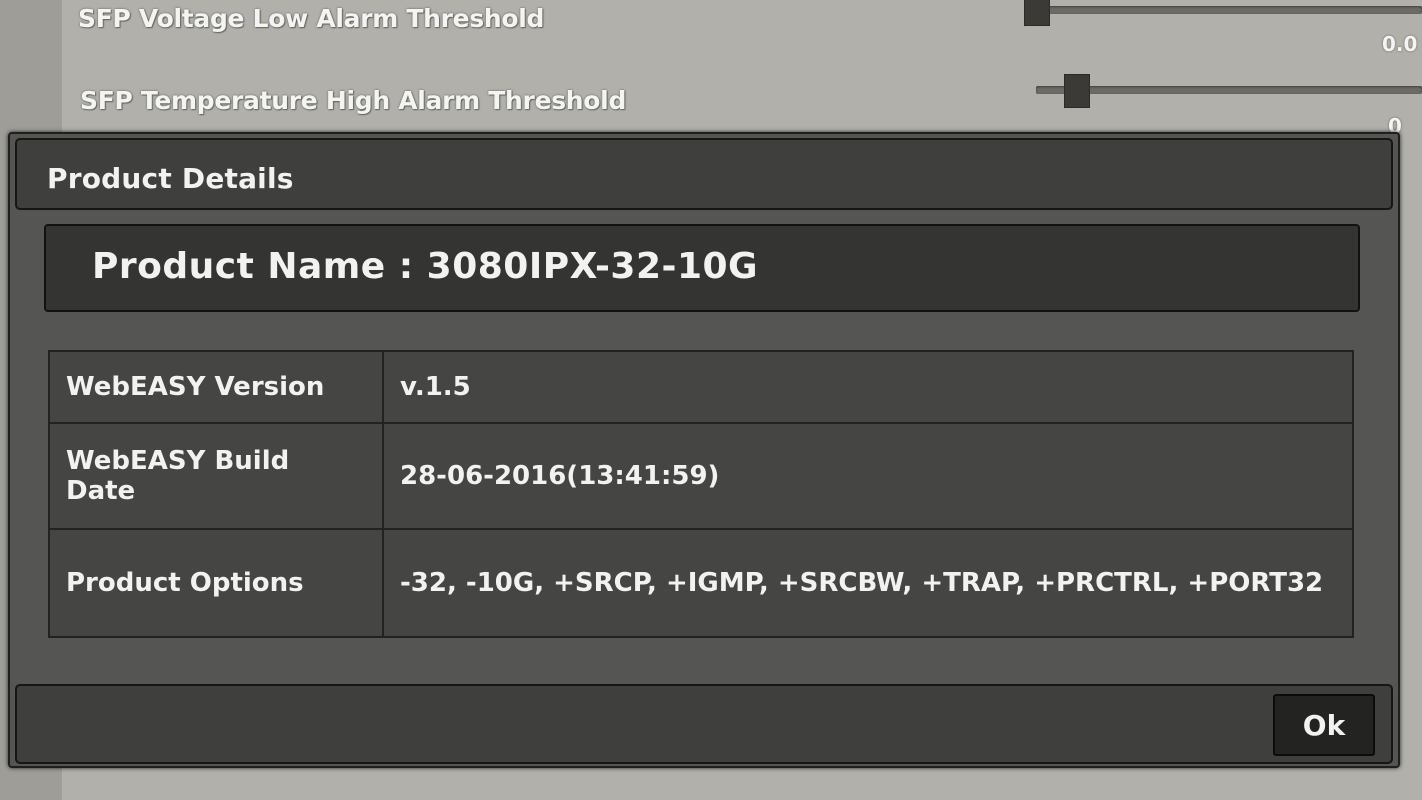 The width and height of the screenshot is (1422, 800). Describe the element at coordinates (353, 100) in the screenshot. I see `sfp-temperature-high-label: SFP Temperature High Alarm Threshold` at that location.